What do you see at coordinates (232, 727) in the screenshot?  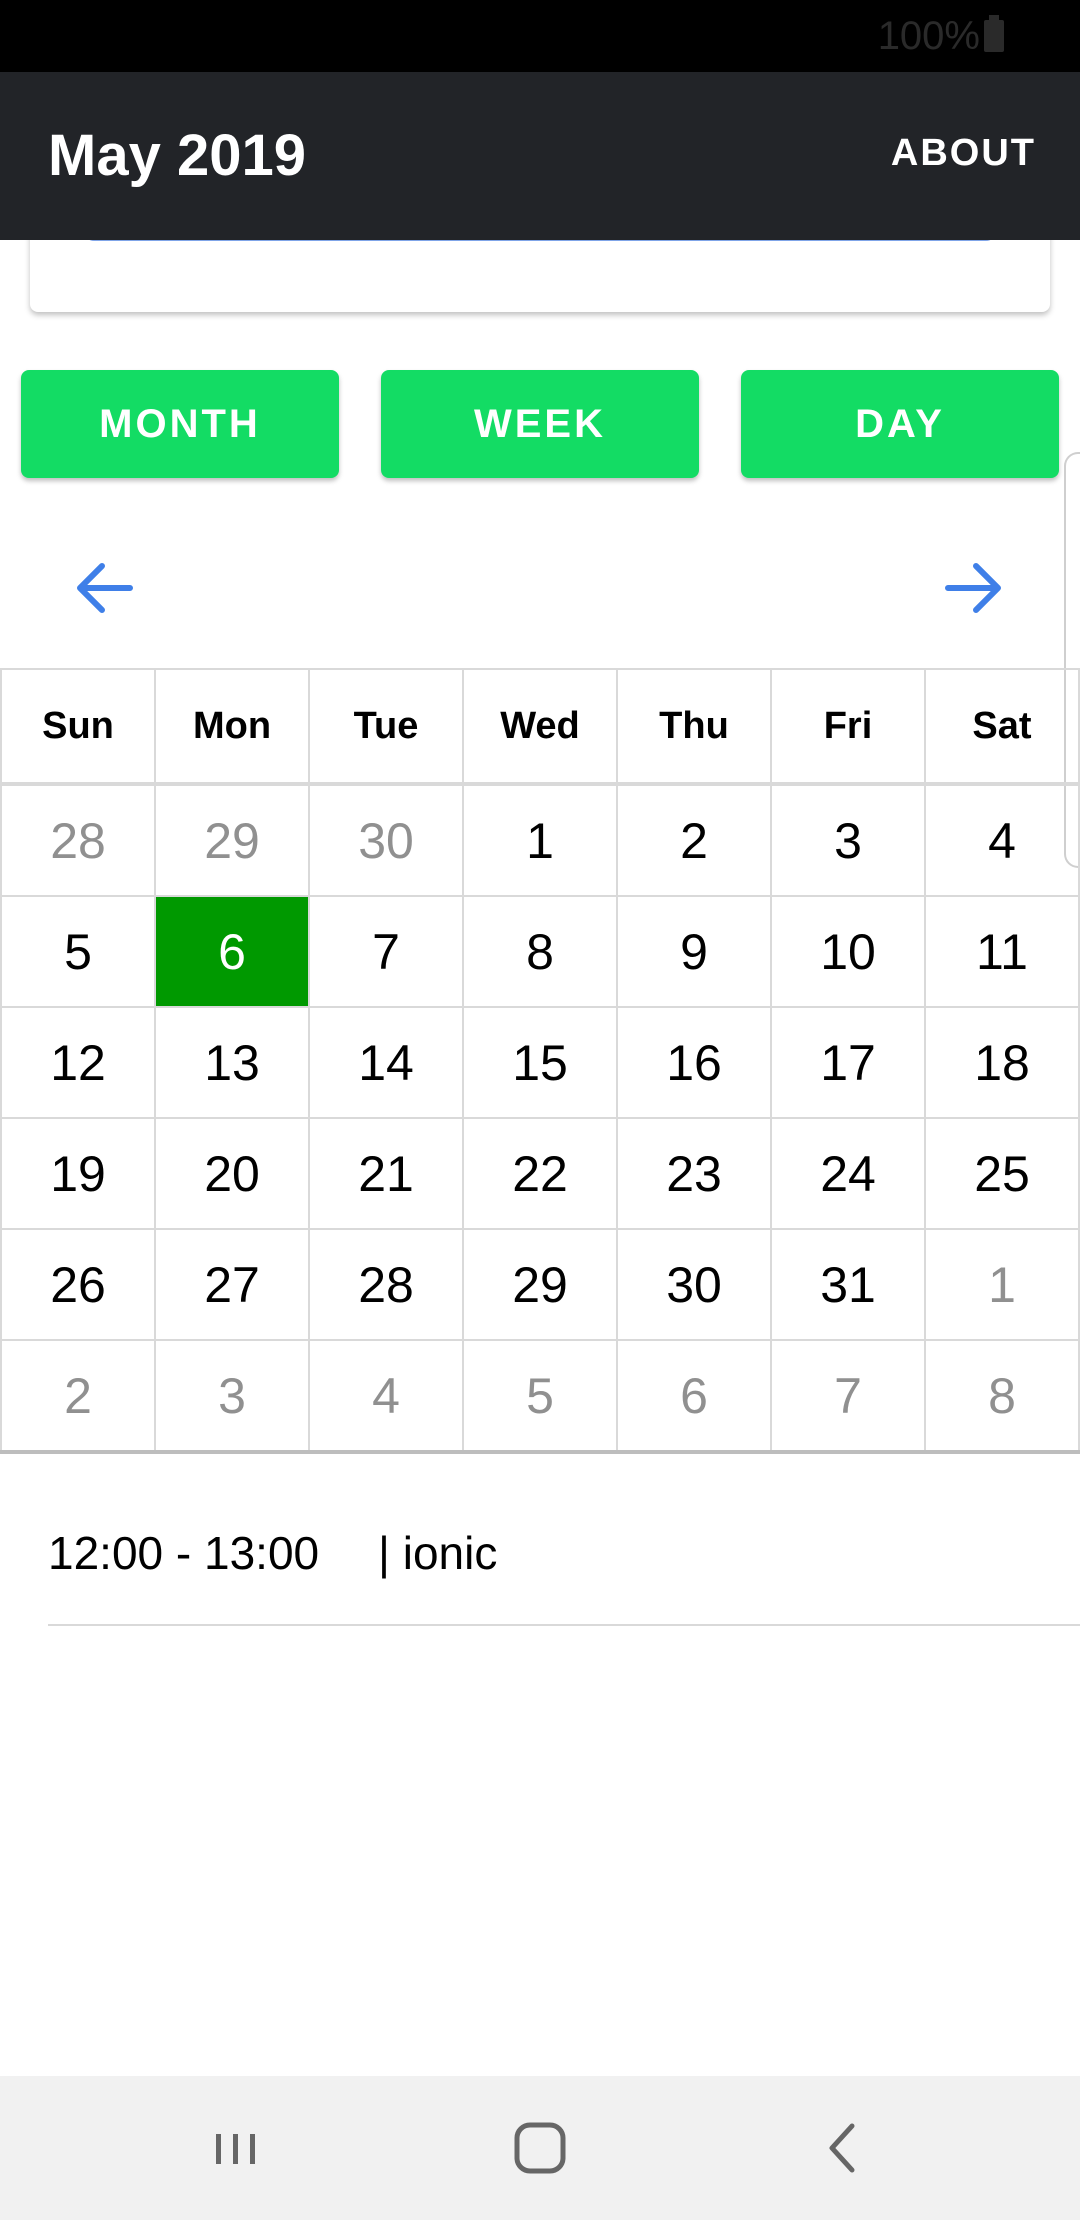 I see `weekday-header: Mon` at bounding box center [232, 727].